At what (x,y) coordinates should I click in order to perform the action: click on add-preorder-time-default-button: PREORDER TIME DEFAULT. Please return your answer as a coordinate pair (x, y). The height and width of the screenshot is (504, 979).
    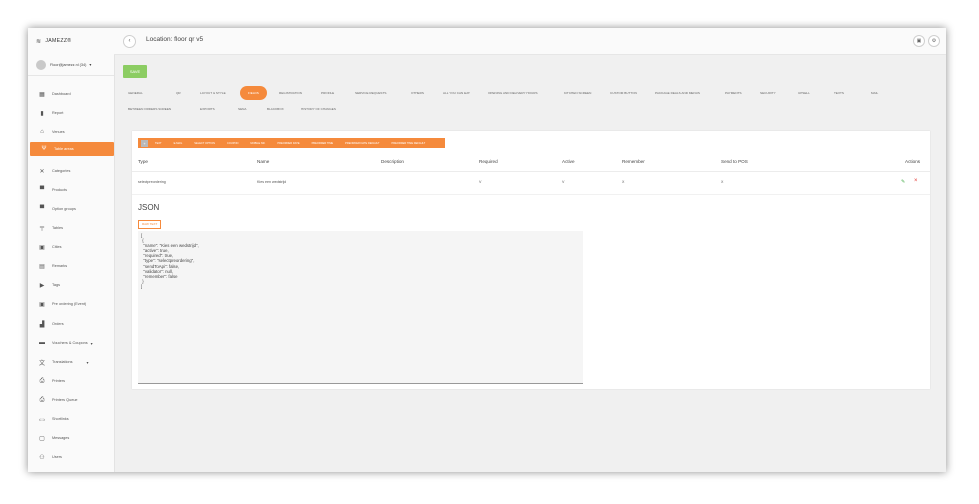
    Looking at the image, I should click on (409, 143).